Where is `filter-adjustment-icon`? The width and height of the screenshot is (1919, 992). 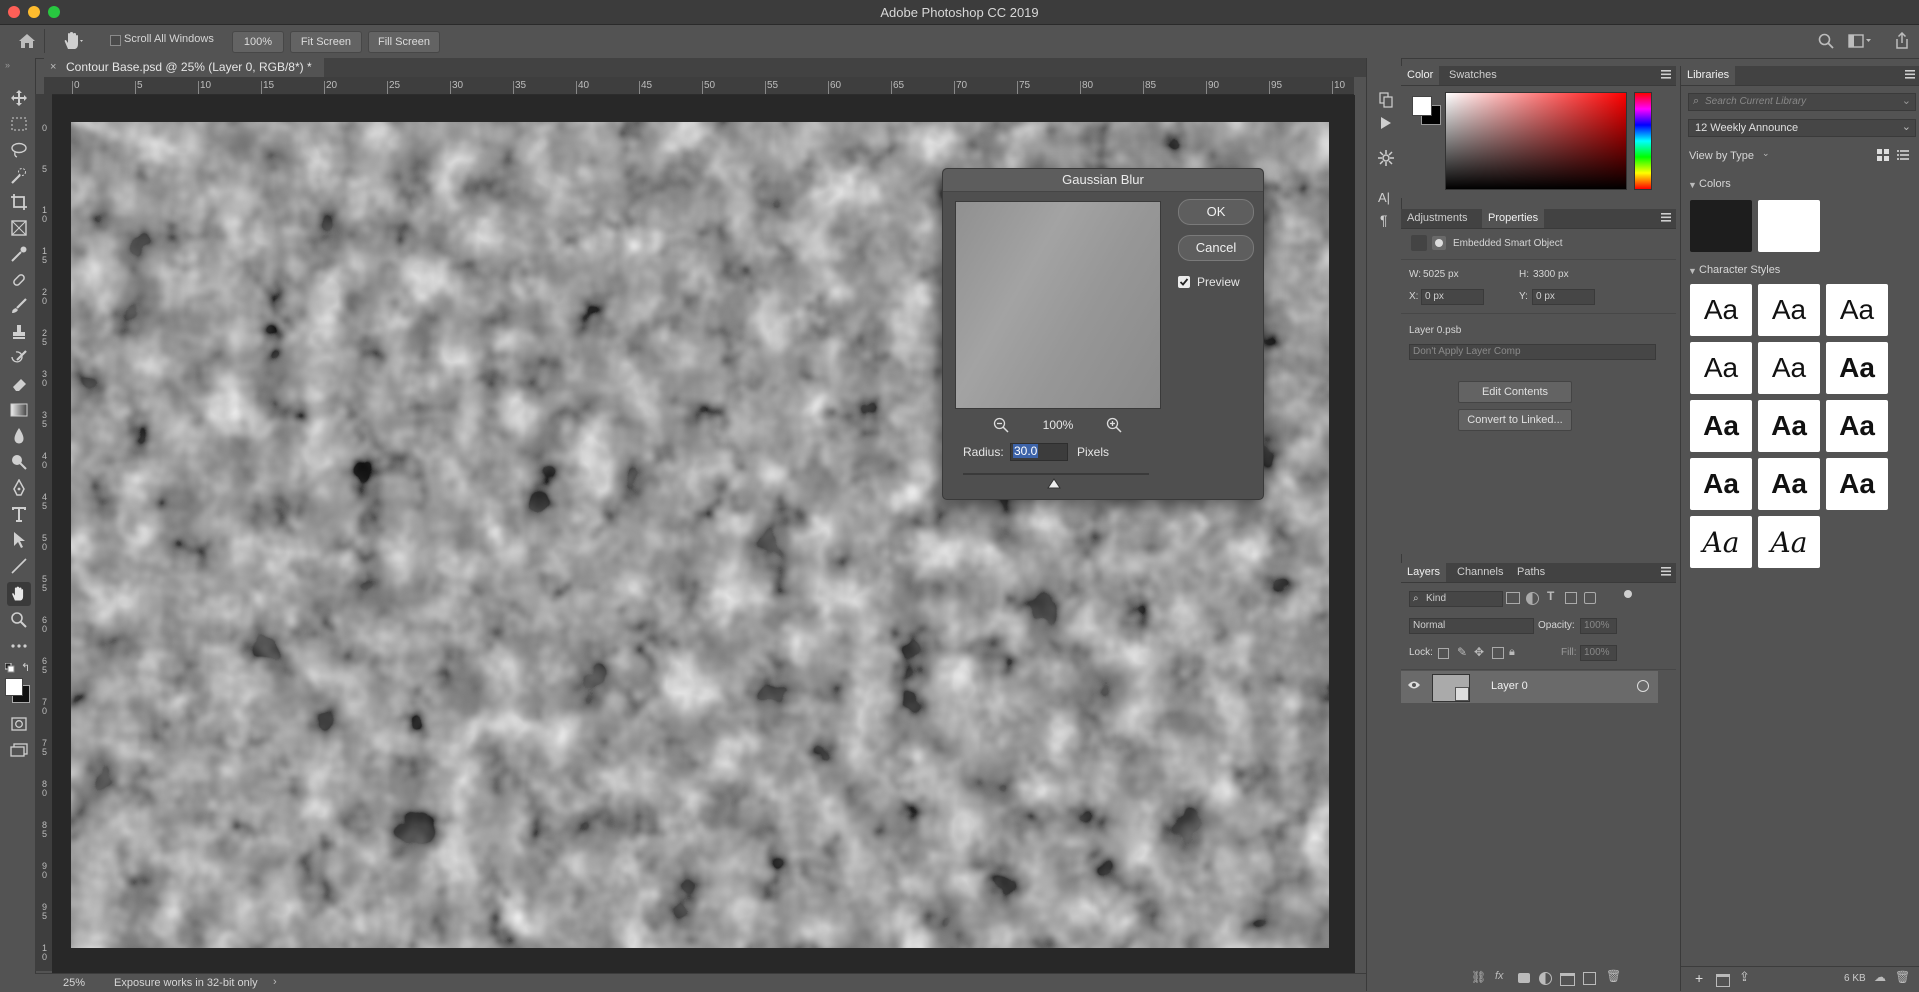
filter-adjustment-icon is located at coordinates (1532, 598).